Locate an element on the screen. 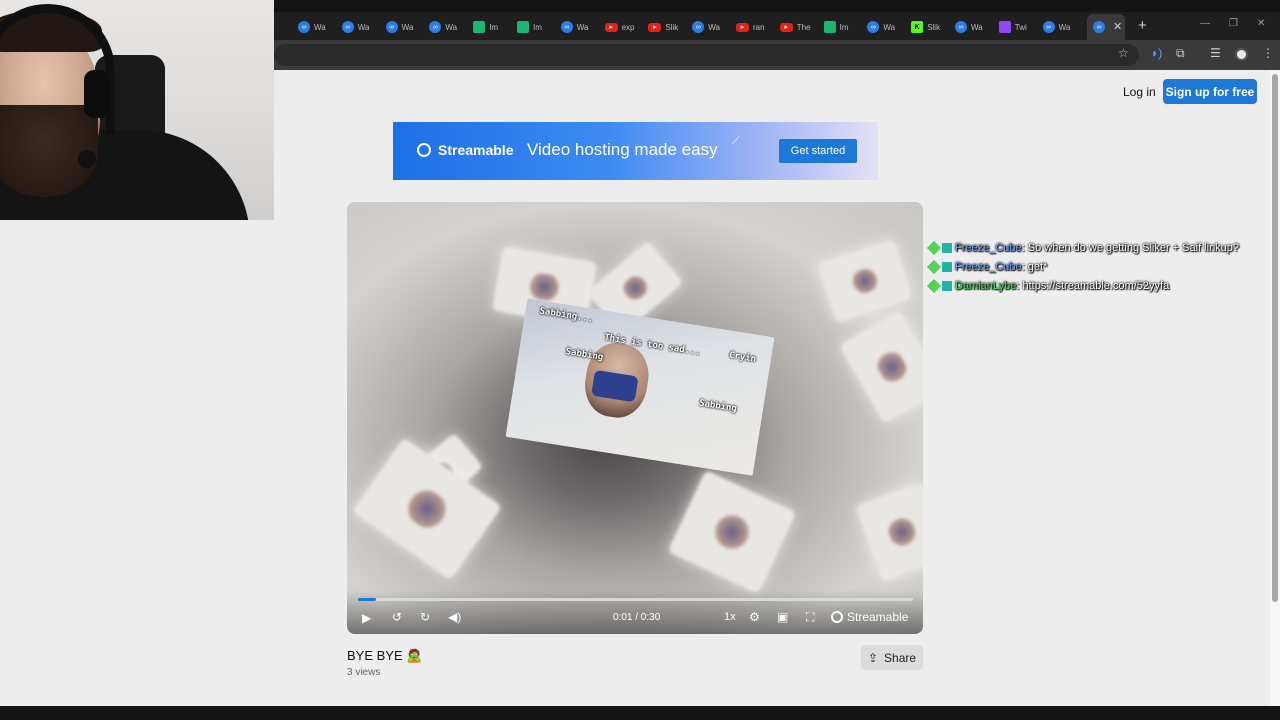 This screenshot has width=1280, height=720. chat-message: Freeze_Cube: get* is located at coordinates (1082, 266).